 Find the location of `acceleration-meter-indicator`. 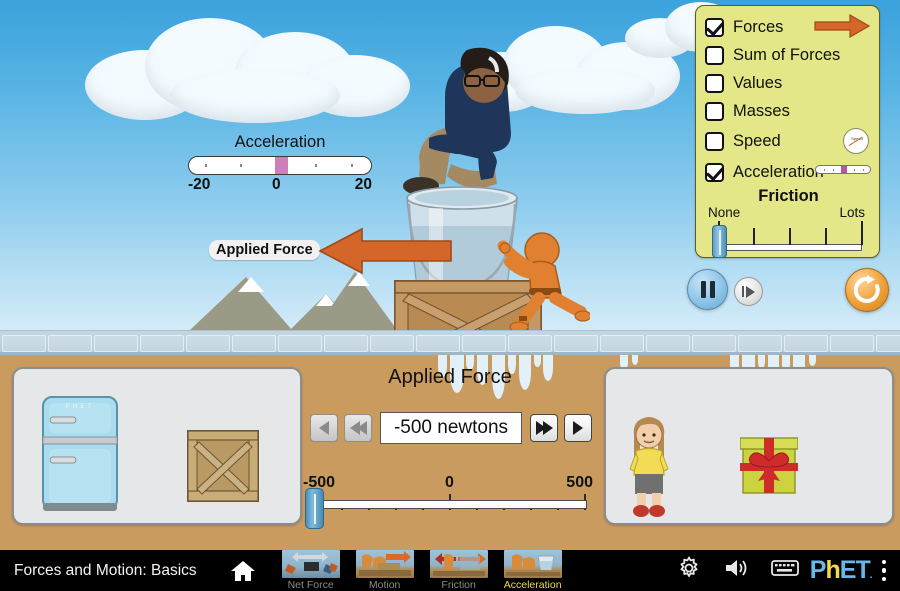

acceleration-meter-indicator is located at coordinates (281, 165).